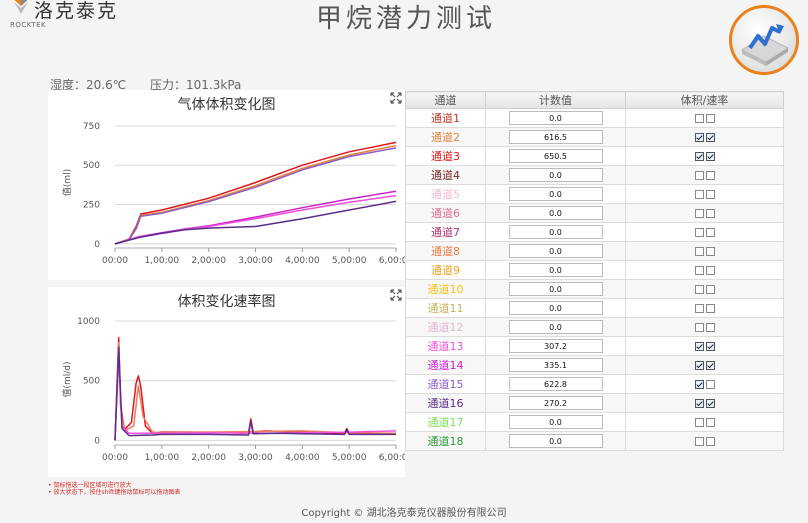  I want to click on note-zoom: • 鼠标拖选一段区域可进行放大, so click(90, 485).